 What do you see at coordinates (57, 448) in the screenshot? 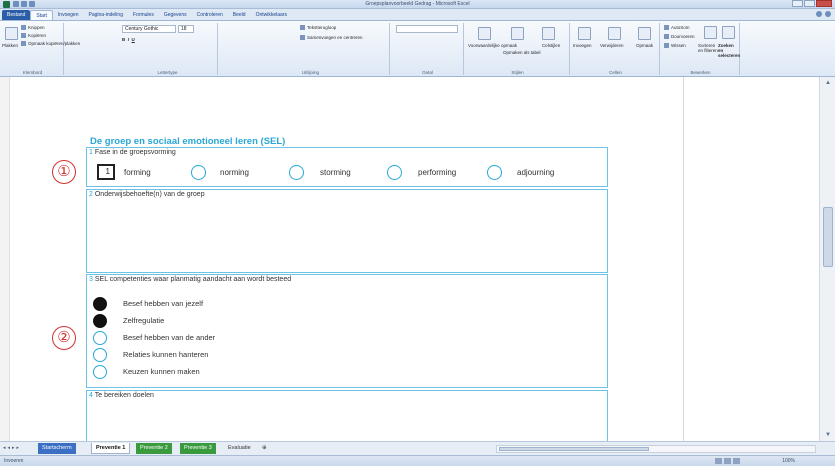
I see `sheet-tab-startscherm: Startscherm` at bounding box center [57, 448].